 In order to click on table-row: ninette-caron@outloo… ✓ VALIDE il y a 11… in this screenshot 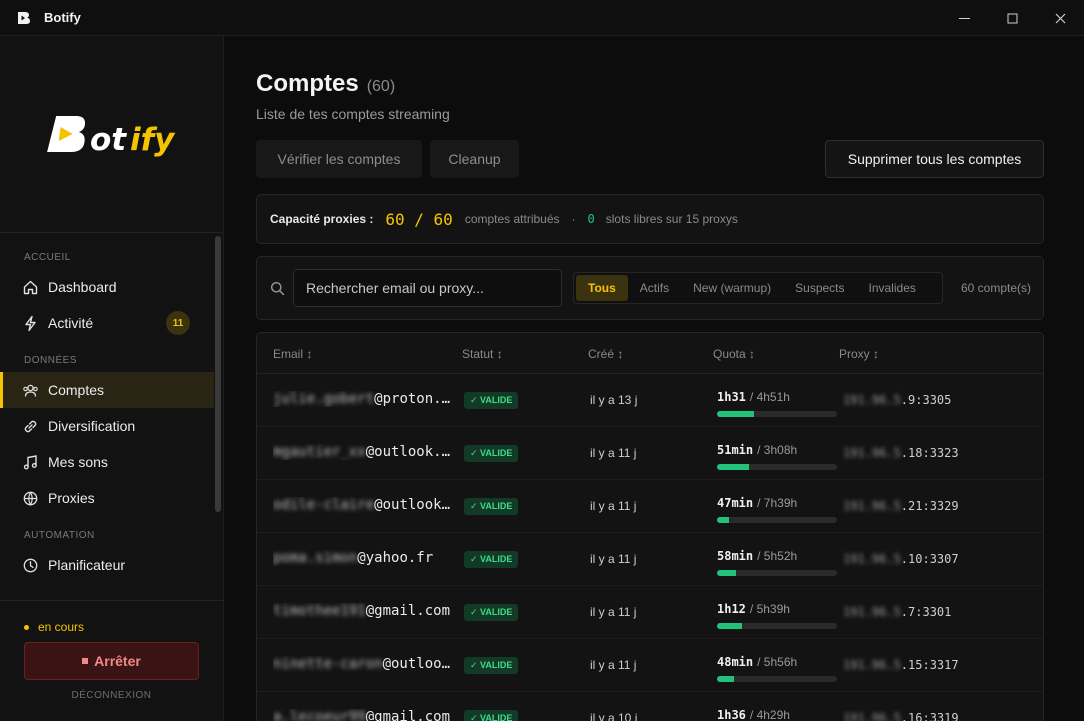, I will do `click(650, 665)`.